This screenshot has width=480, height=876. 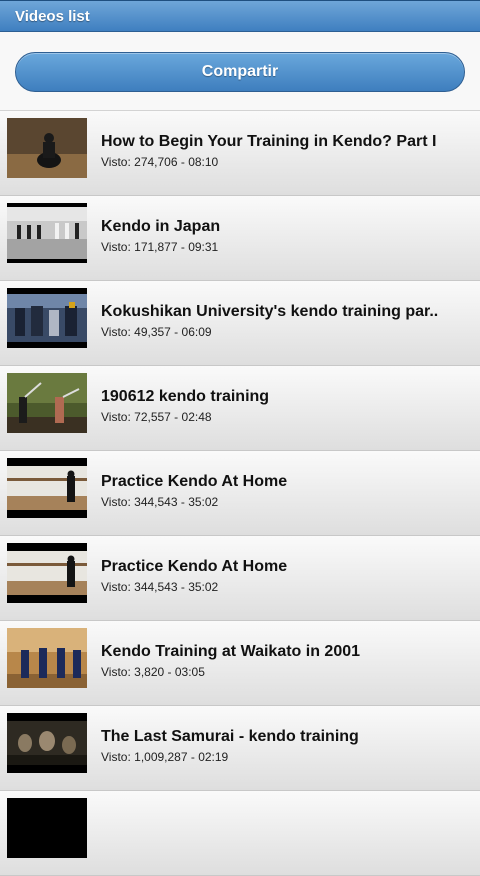 What do you see at coordinates (203, 162) in the screenshot?
I see `video-duration: 08:10` at bounding box center [203, 162].